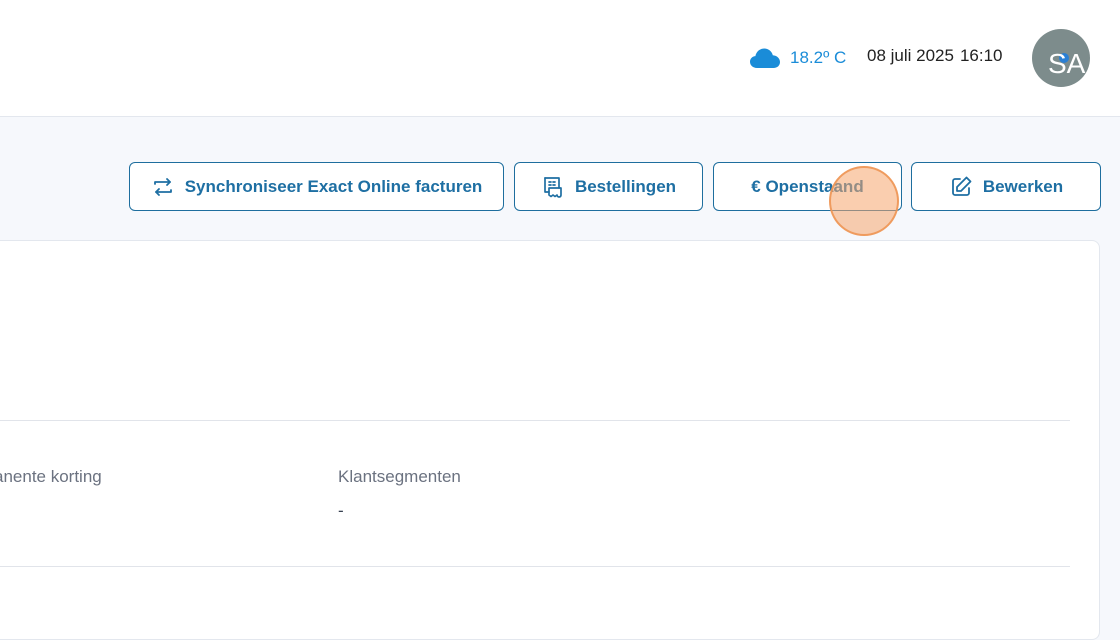  I want to click on user-avatar: SA, so click(1061, 58).